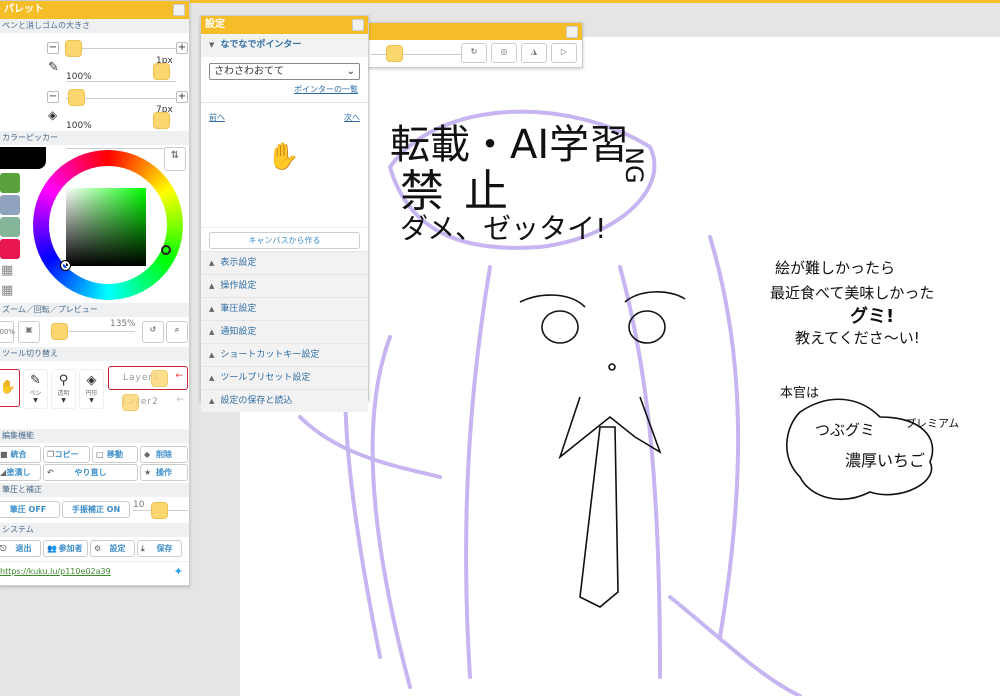 This screenshot has width=1000, height=696. I want to click on zoom-slider, so click(59, 331).